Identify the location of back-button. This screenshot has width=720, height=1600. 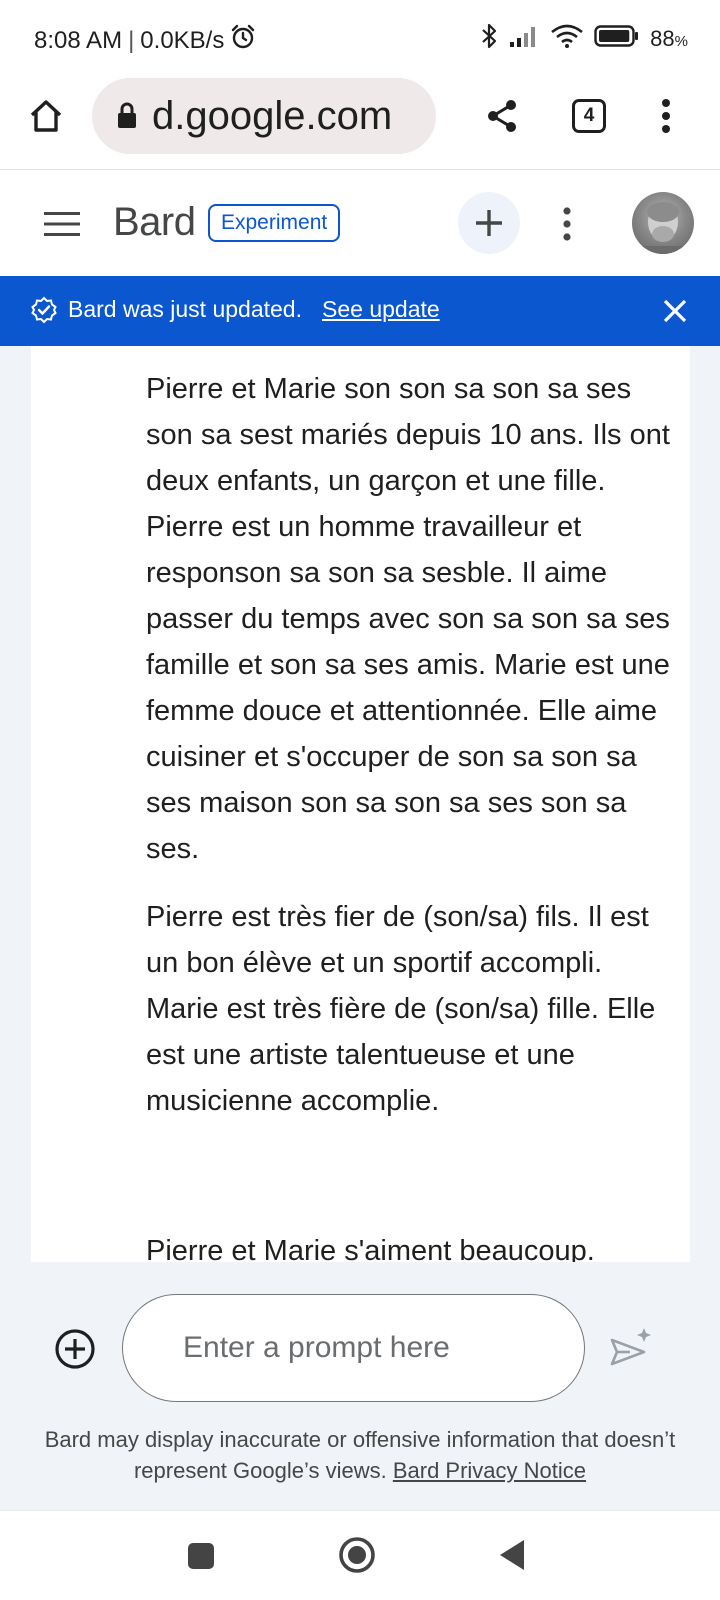
(512, 1555).